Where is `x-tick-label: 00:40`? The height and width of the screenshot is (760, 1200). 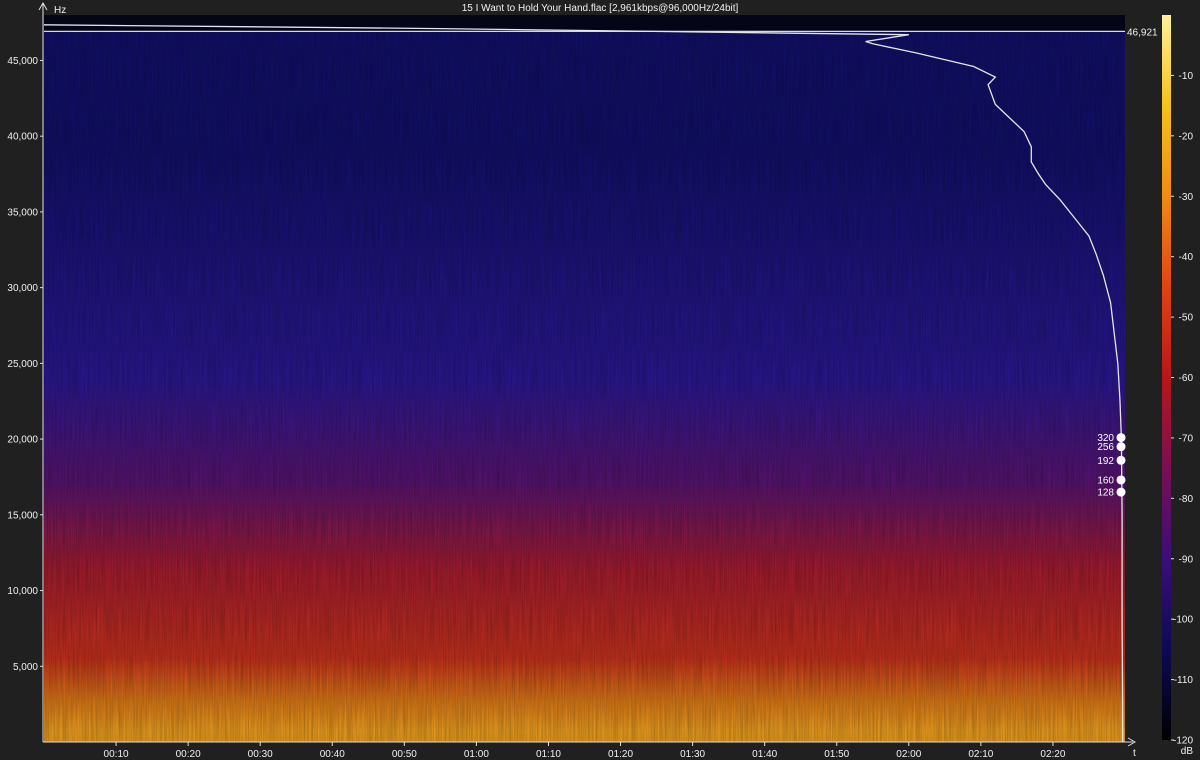
x-tick-label: 00:40 is located at coordinates (332, 754).